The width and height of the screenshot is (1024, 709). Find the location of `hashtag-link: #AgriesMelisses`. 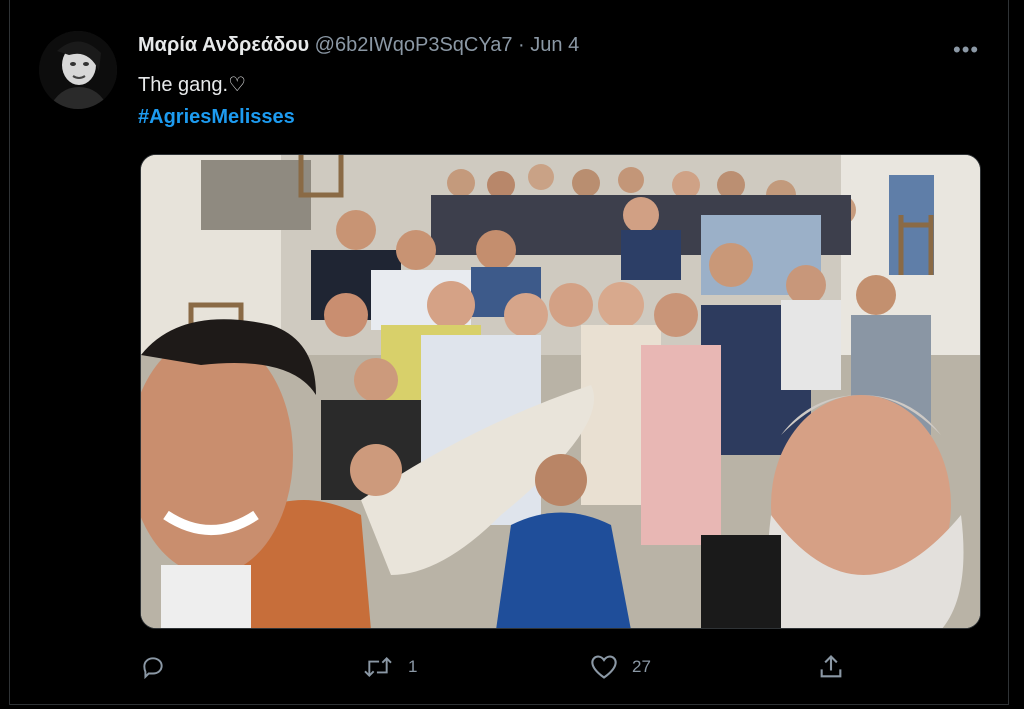

hashtag-link: #AgriesMelisses is located at coordinates (216, 117).